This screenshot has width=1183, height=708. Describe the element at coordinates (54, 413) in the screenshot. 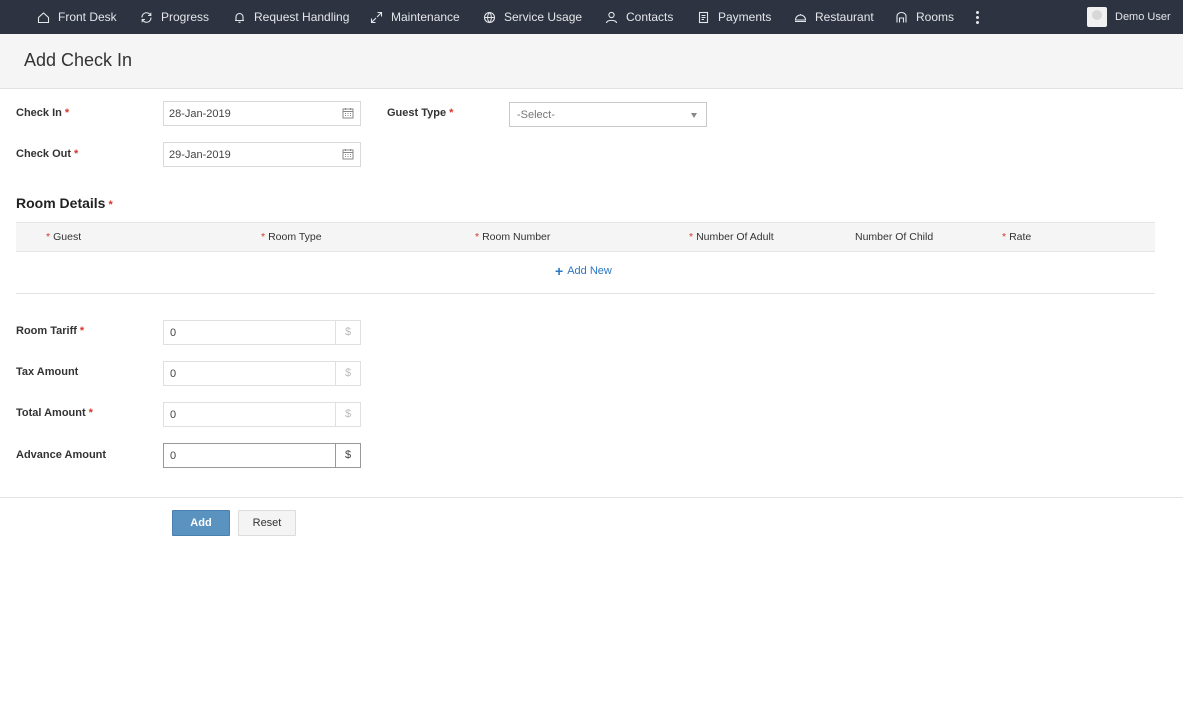

I see `total-amount-label: Total Amount *` at that location.